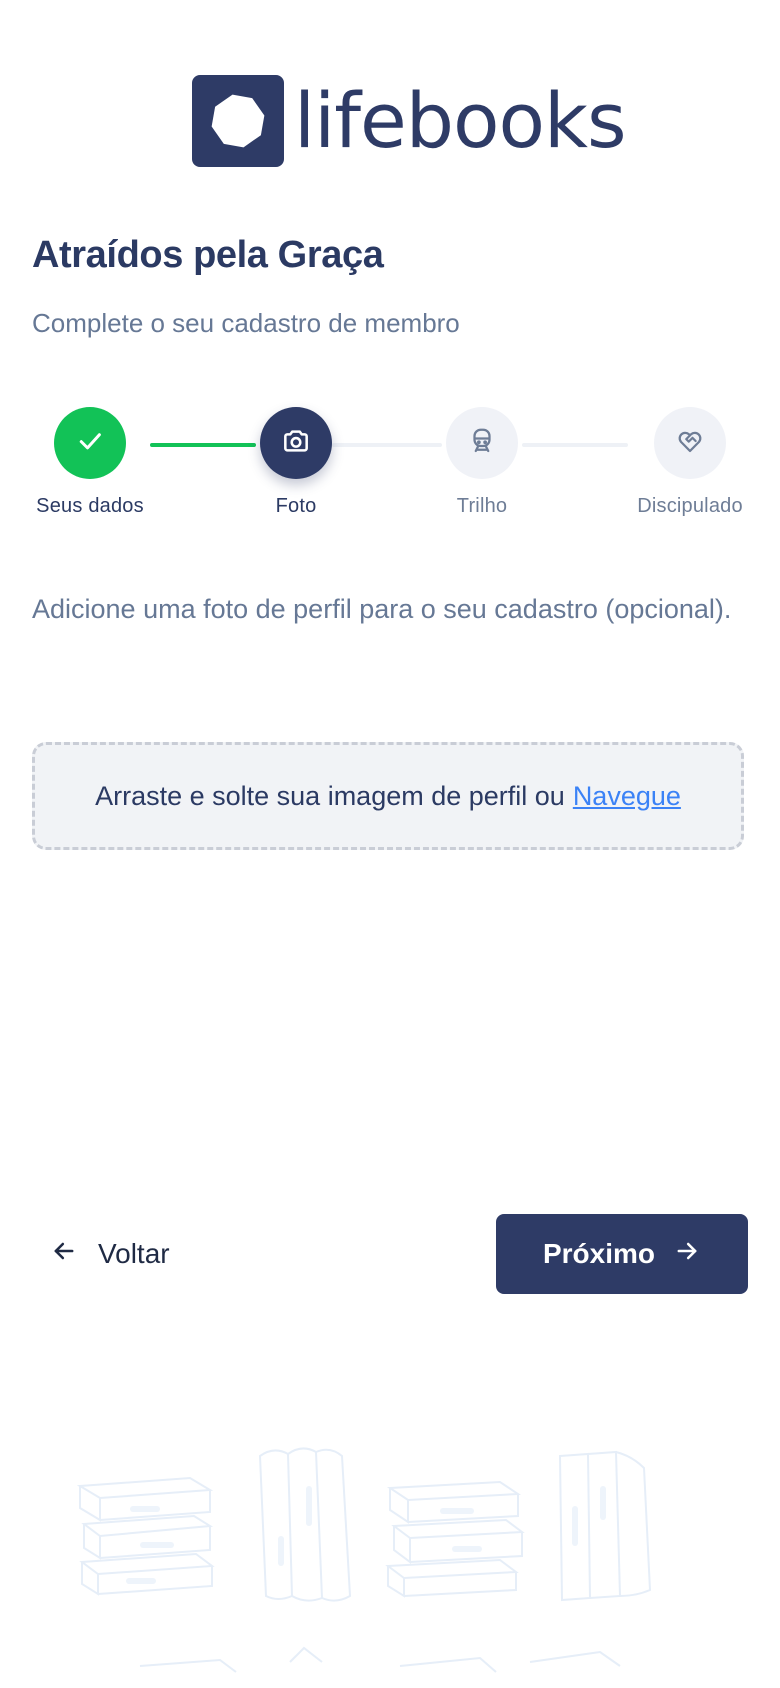  What do you see at coordinates (482, 506) in the screenshot?
I see `step-label-trilho: Trilho` at bounding box center [482, 506].